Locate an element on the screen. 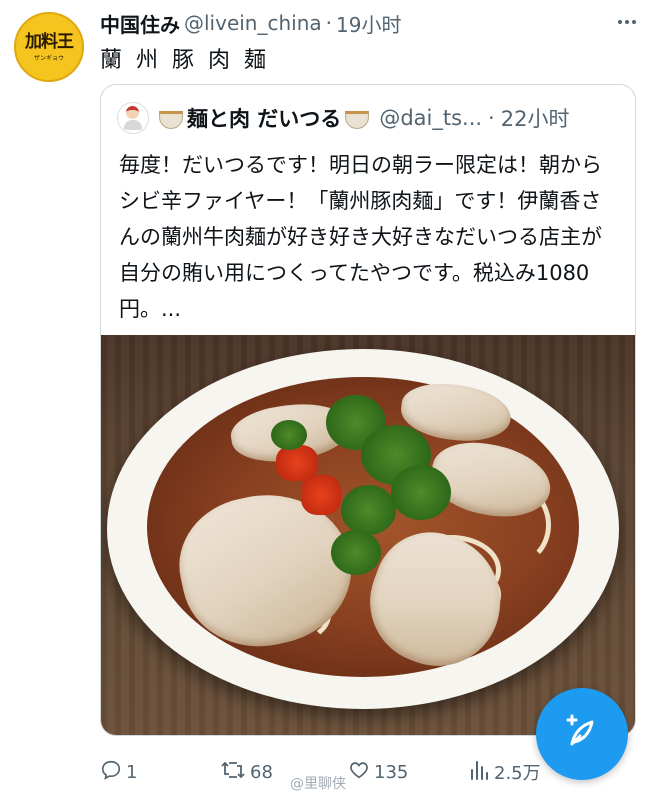  views-button: 2.5万 is located at coordinates (504, 772).